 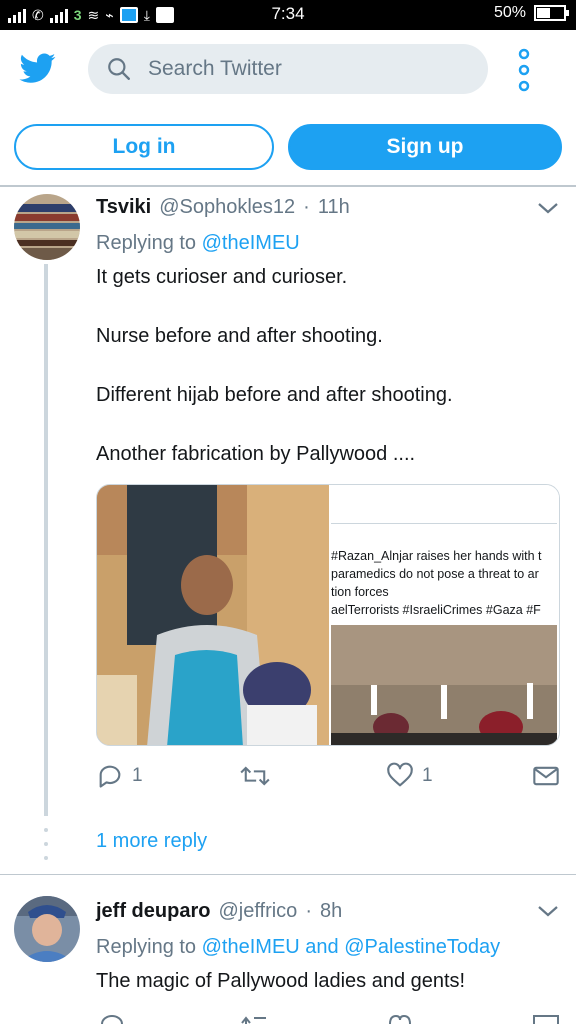 What do you see at coordinates (137, 775) in the screenshot?
I see `reply-count: 1` at bounding box center [137, 775].